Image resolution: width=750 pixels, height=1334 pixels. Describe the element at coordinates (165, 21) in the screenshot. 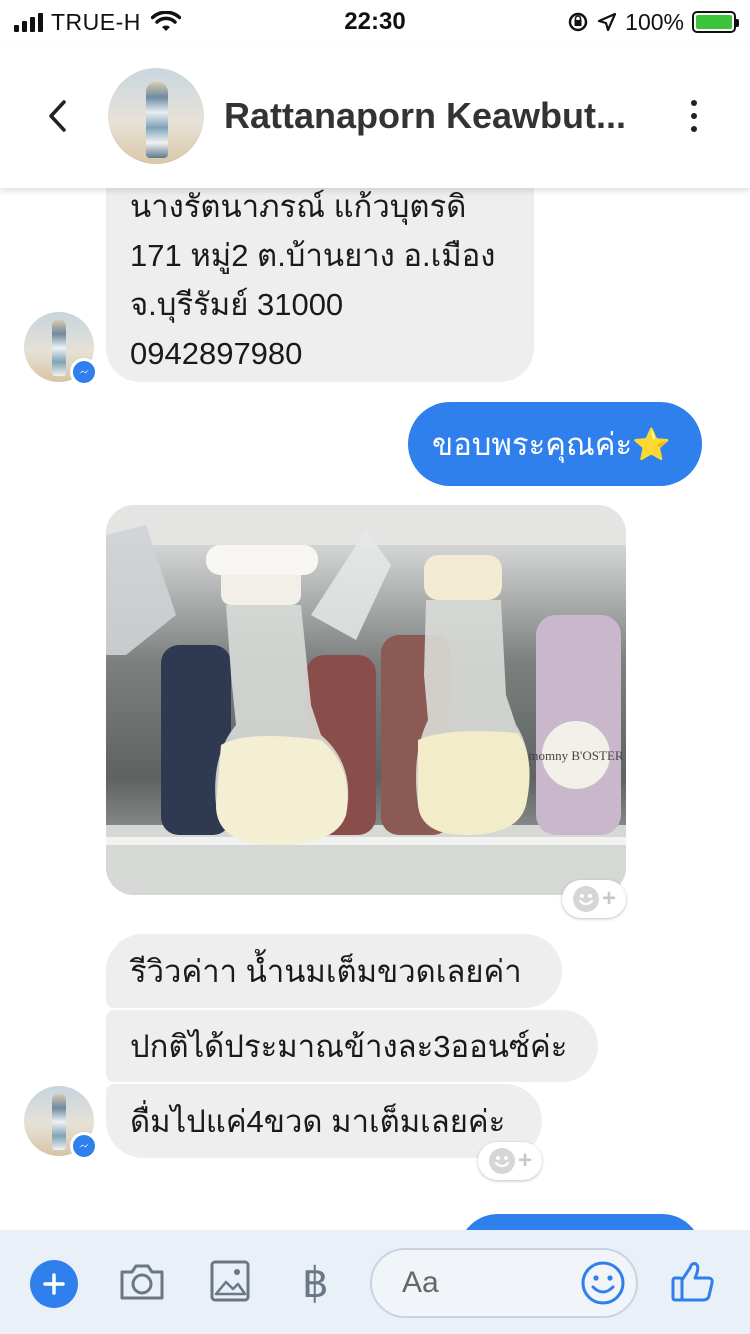

I see `wifi-icon` at that location.